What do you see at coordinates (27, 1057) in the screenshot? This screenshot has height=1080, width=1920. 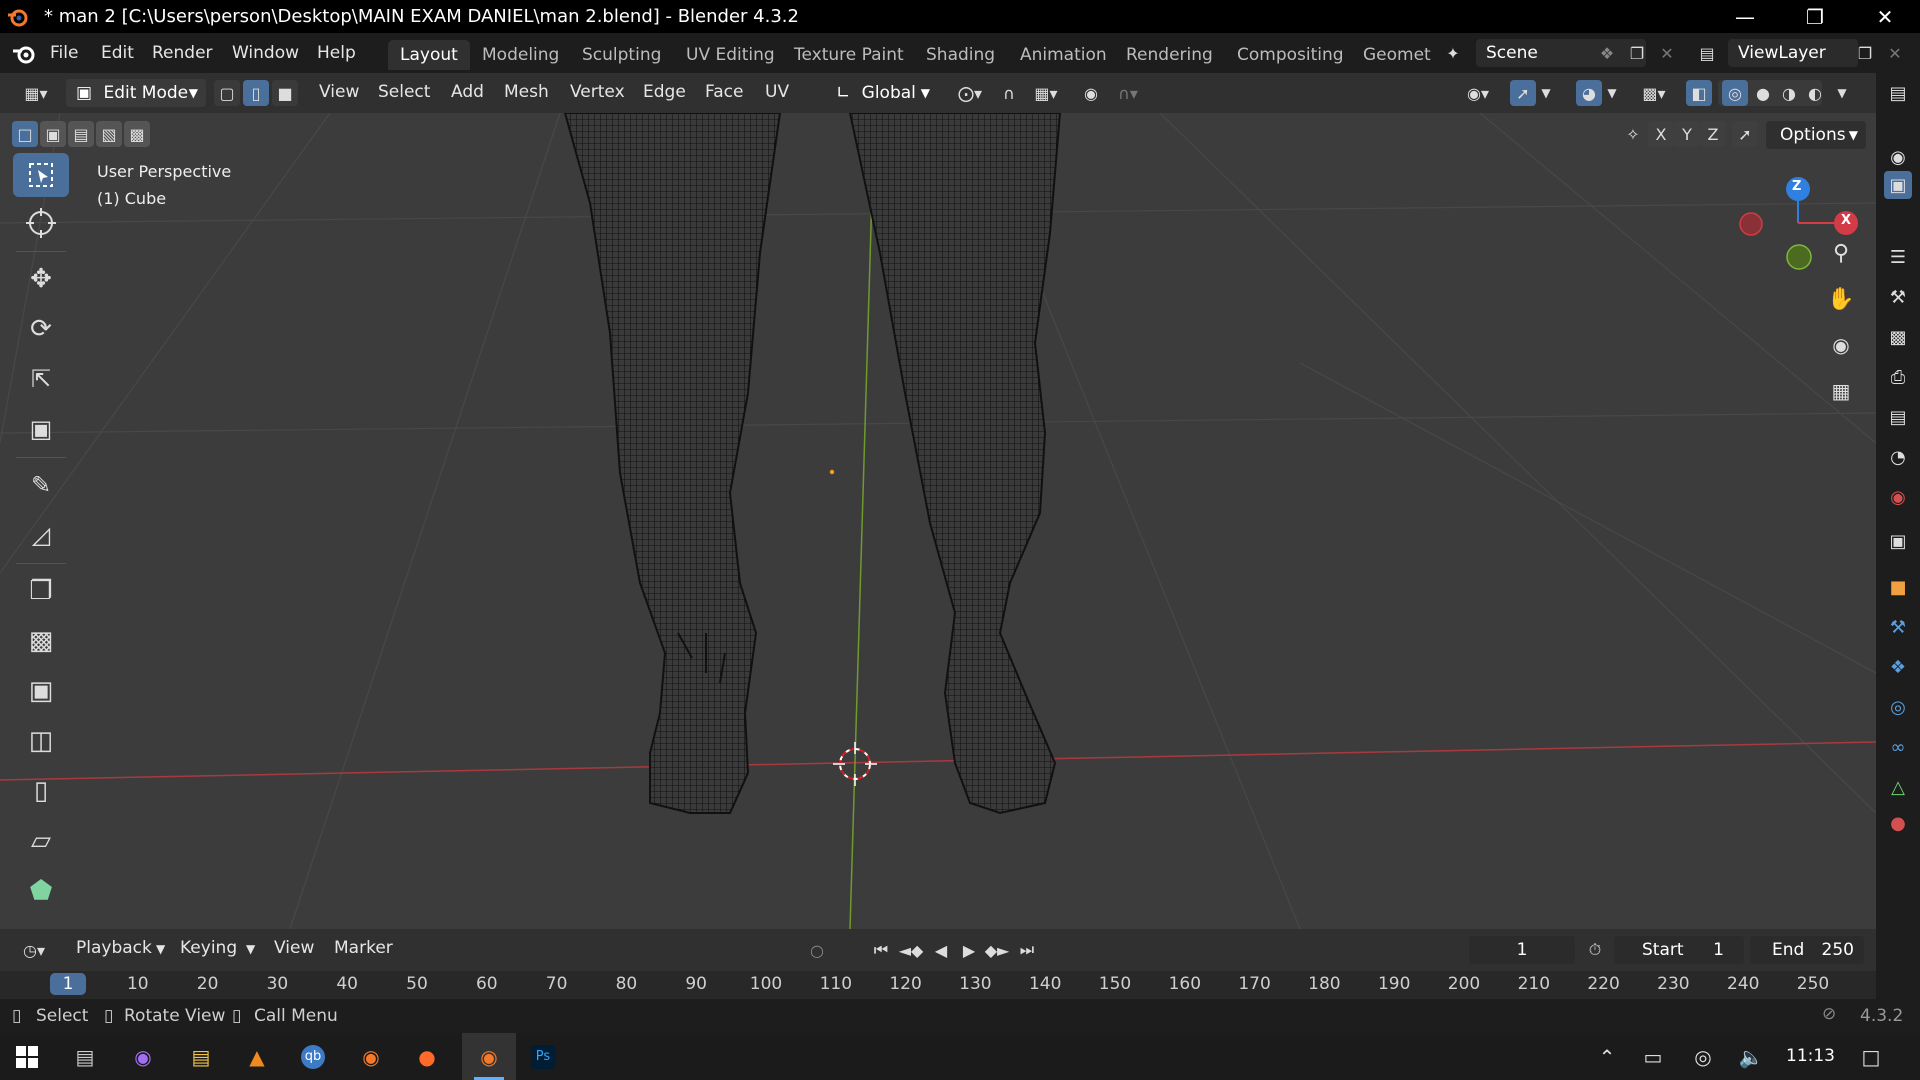 I see `windows-start-icon` at bounding box center [27, 1057].